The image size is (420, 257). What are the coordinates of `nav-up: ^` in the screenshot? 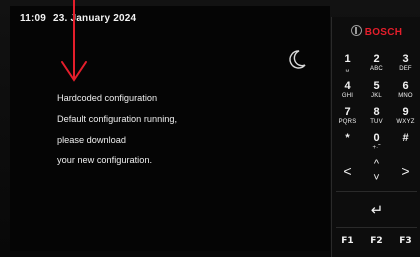 It's located at (376, 164).